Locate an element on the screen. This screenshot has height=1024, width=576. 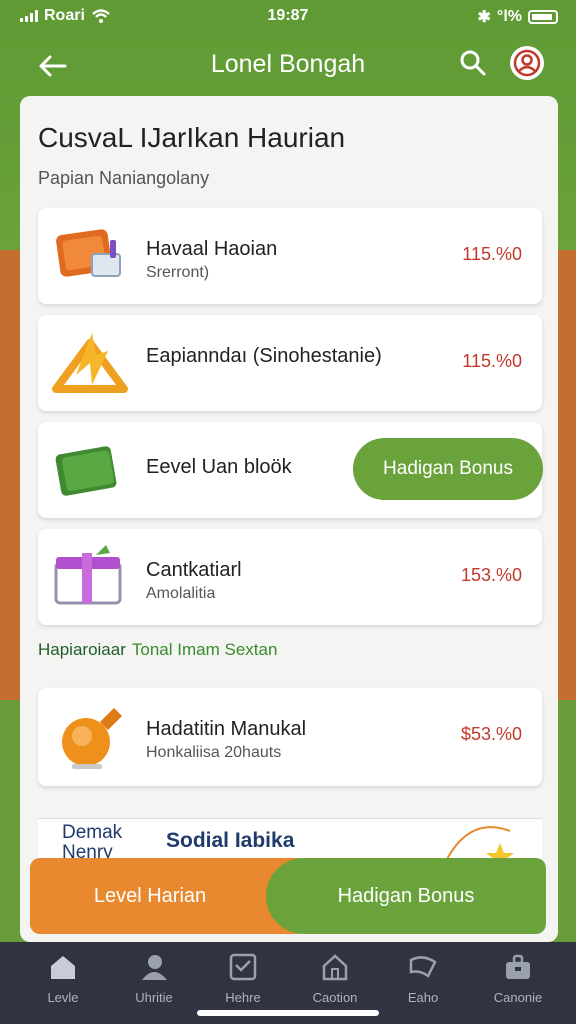
green-book-icon is located at coordinates (91, 471).